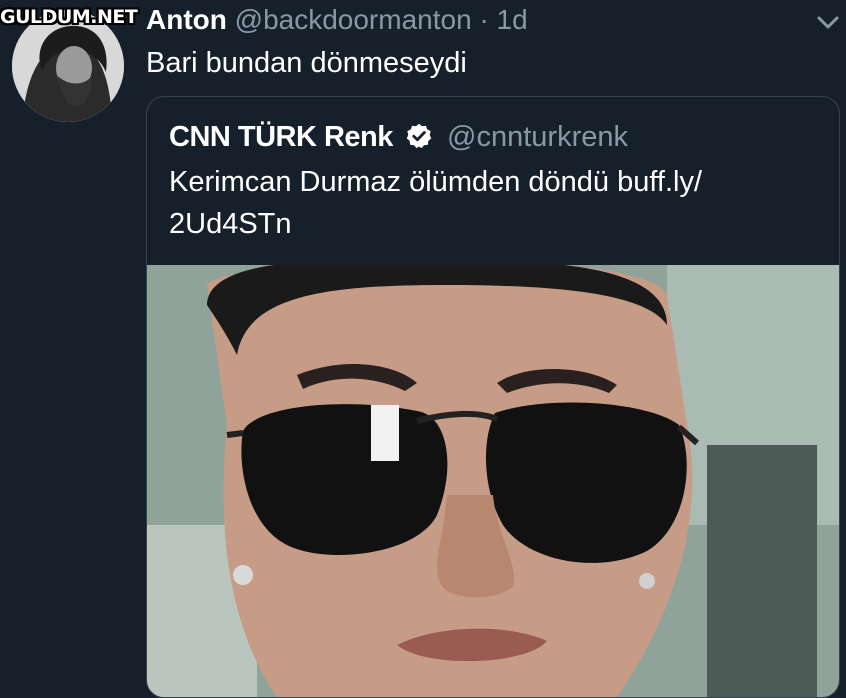 The width and height of the screenshot is (846, 698). I want to click on verified-badge-icon, so click(419, 136).